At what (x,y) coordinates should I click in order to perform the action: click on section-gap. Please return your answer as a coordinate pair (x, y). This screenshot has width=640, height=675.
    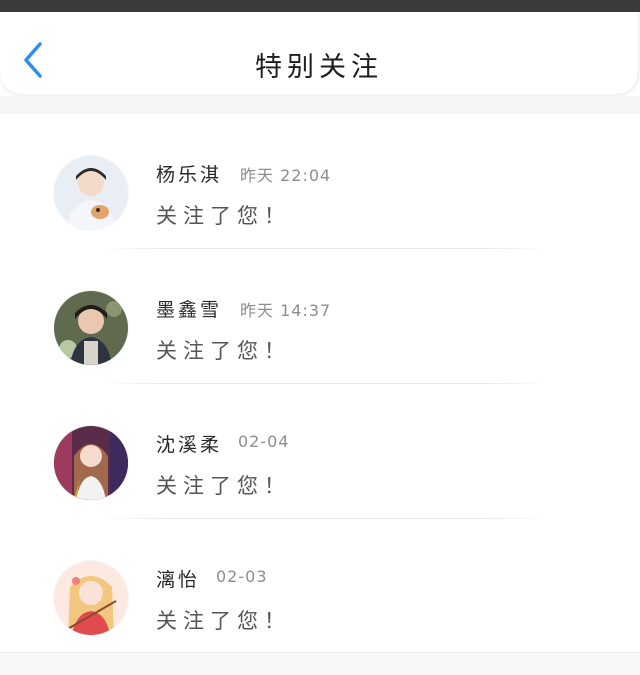
    Looking at the image, I should click on (320, 105).